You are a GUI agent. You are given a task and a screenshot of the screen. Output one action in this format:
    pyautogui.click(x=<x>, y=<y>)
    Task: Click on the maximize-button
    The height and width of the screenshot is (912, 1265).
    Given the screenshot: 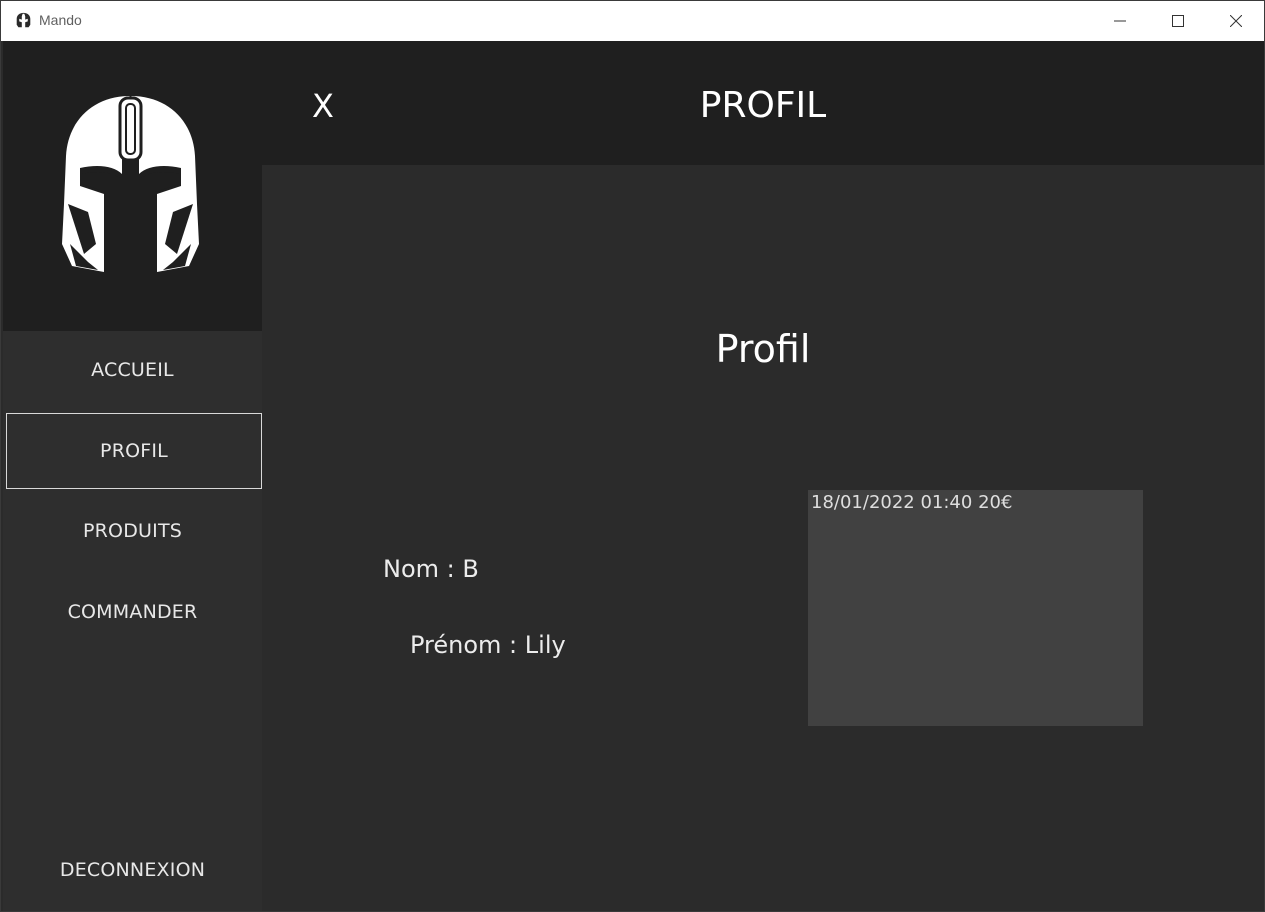 What is the action you would take?
    pyautogui.click(x=1178, y=21)
    